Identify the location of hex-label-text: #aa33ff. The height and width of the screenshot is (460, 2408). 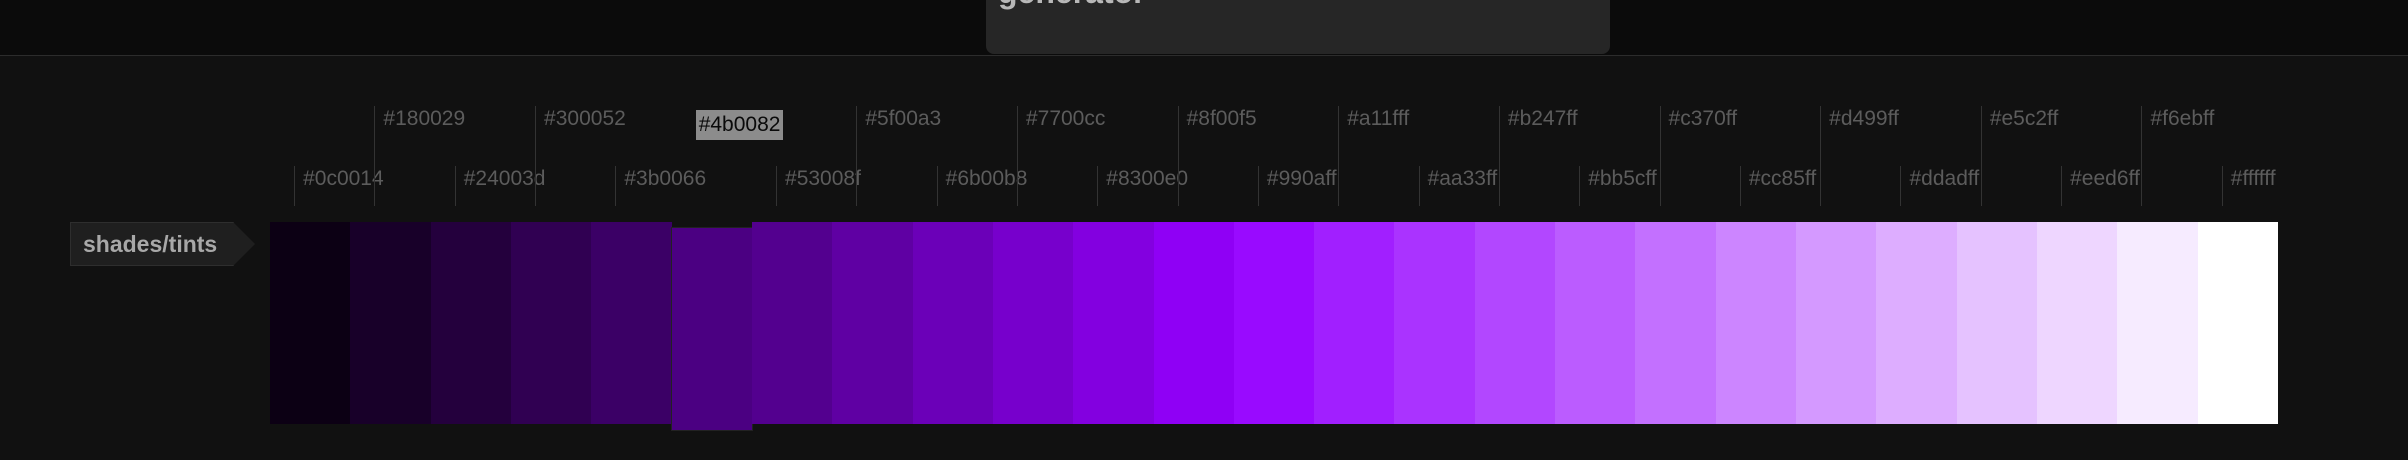
(1462, 178).